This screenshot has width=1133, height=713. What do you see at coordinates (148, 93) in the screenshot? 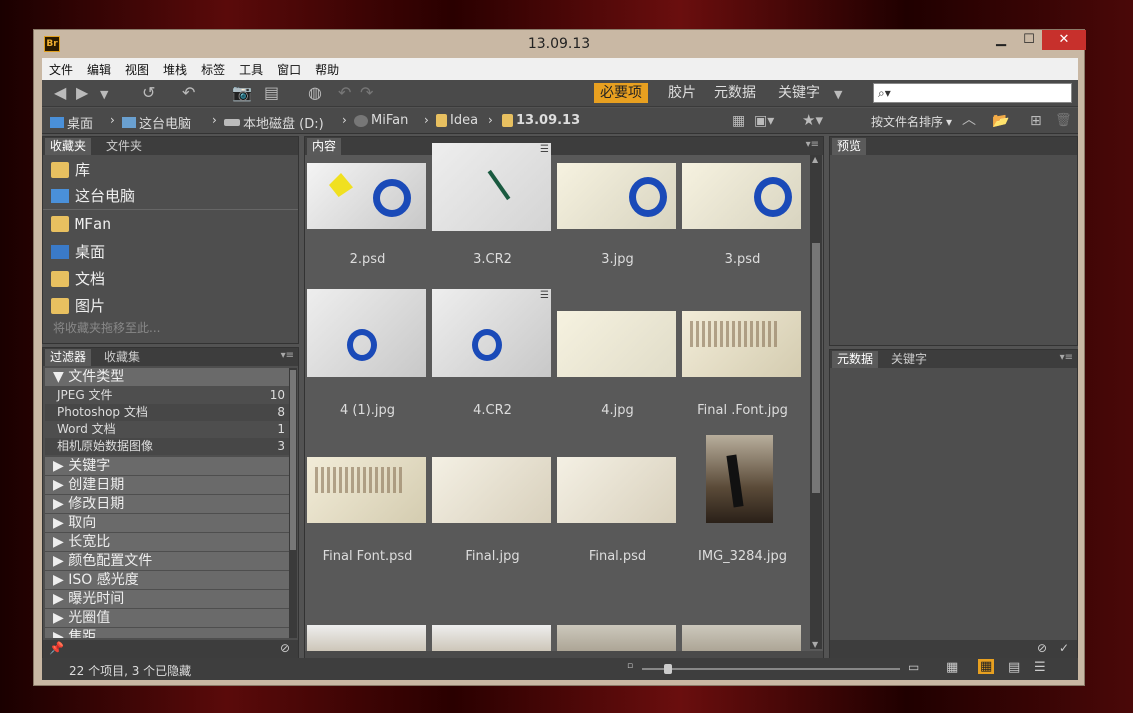
I see `boomerang-icon: ↺` at bounding box center [148, 93].